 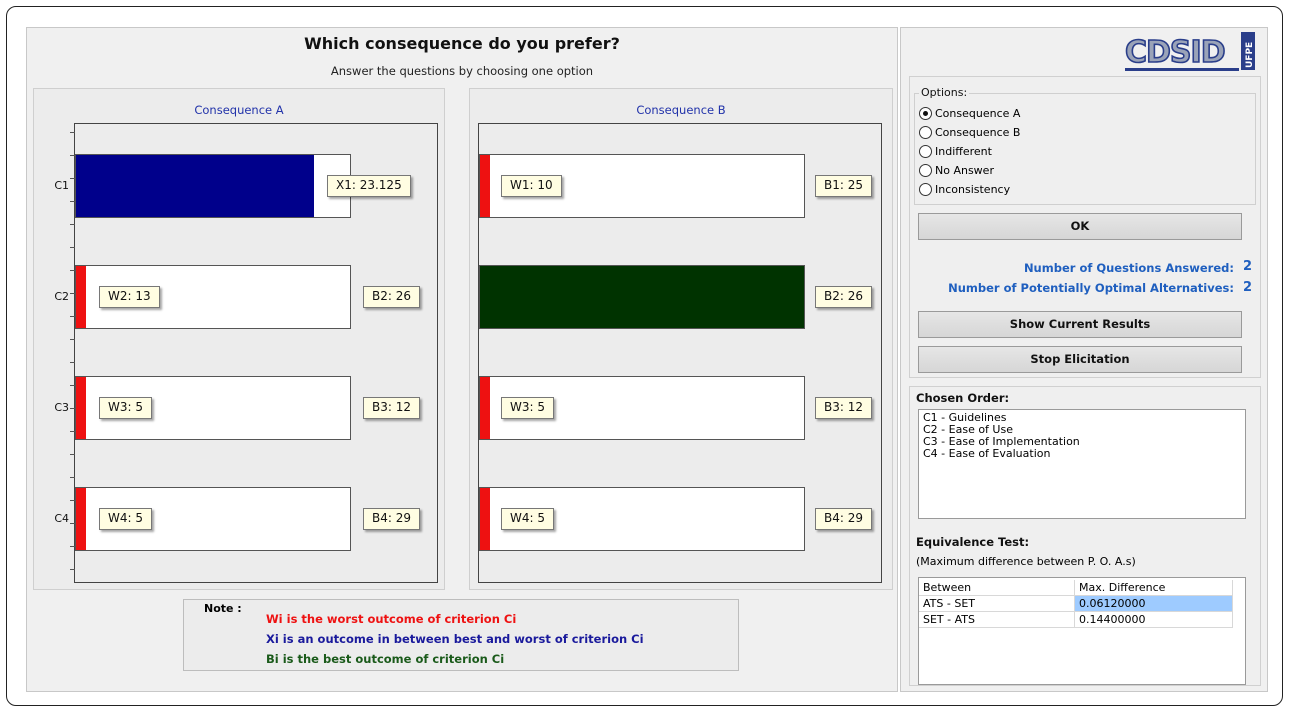 What do you see at coordinates (223, 608) in the screenshot?
I see `note-title: Note :` at bounding box center [223, 608].